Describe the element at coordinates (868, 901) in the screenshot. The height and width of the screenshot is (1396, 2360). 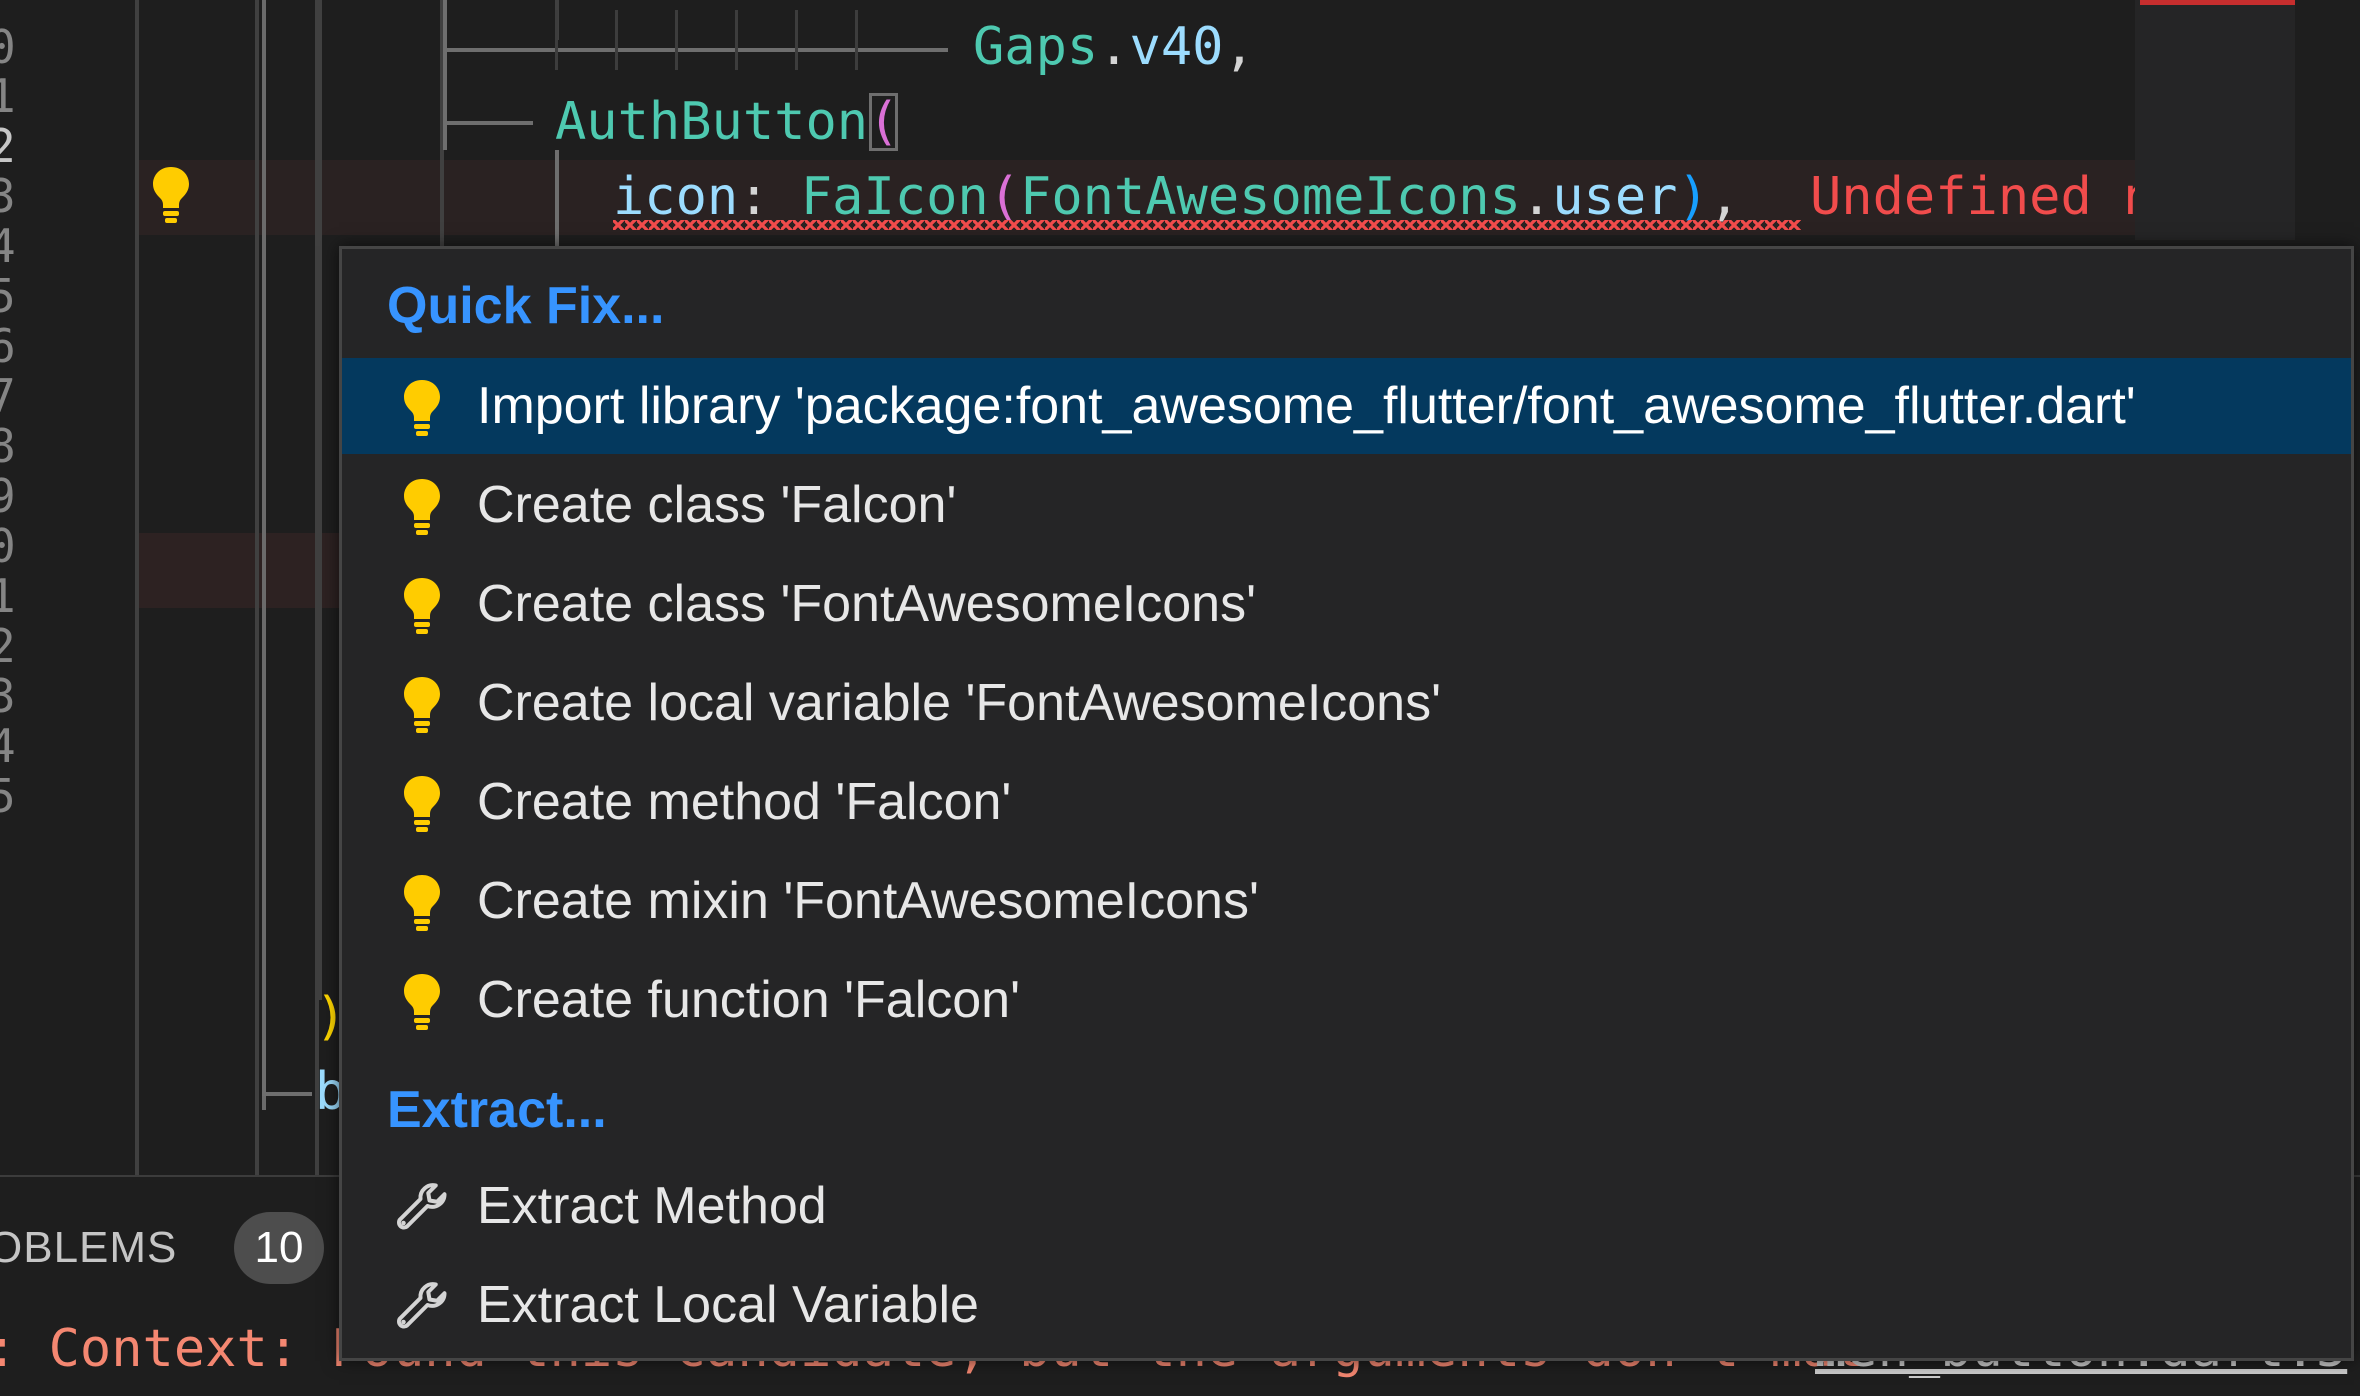
I see `quick-fix-item-label: Create mixin 'FontAwesomeIcons'` at that location.